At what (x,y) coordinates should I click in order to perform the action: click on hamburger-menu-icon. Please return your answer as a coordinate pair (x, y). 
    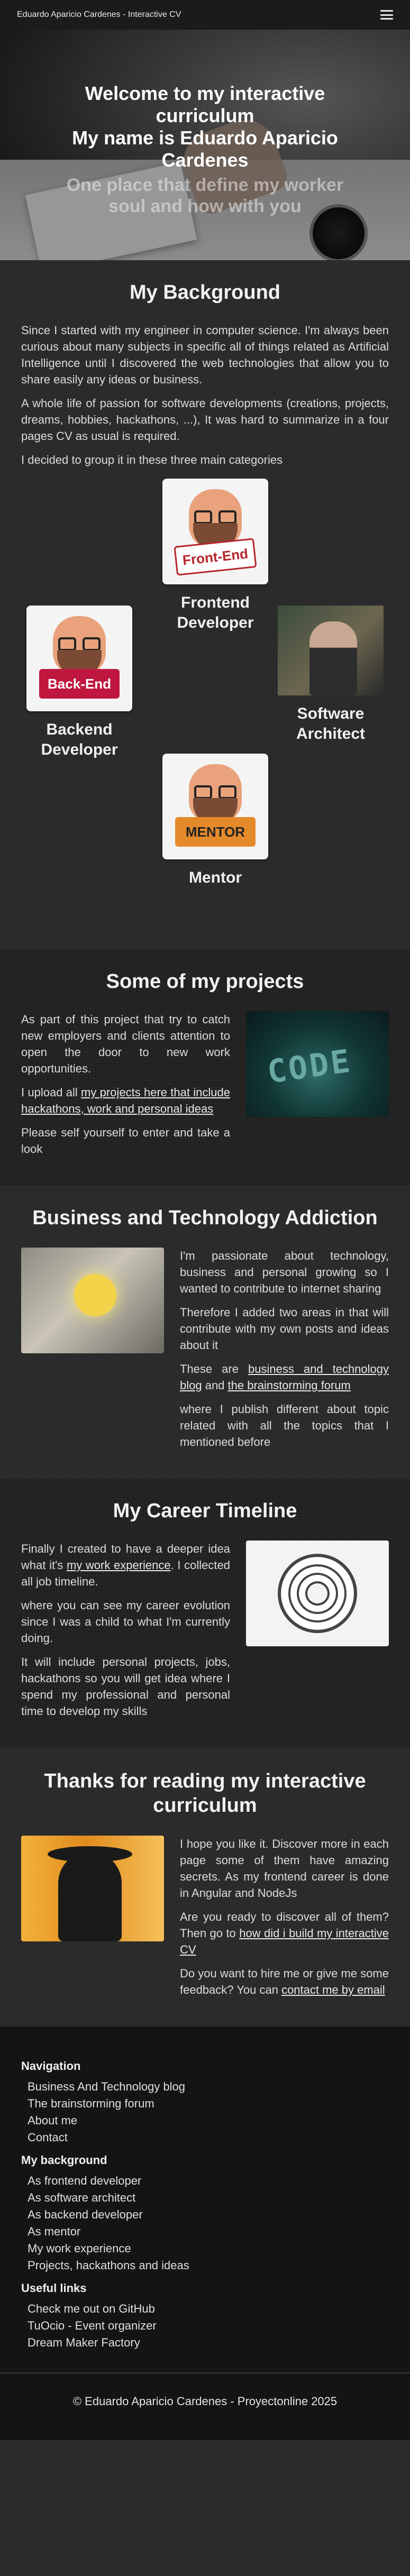
    Looking at the image, I should click on (386, 15).